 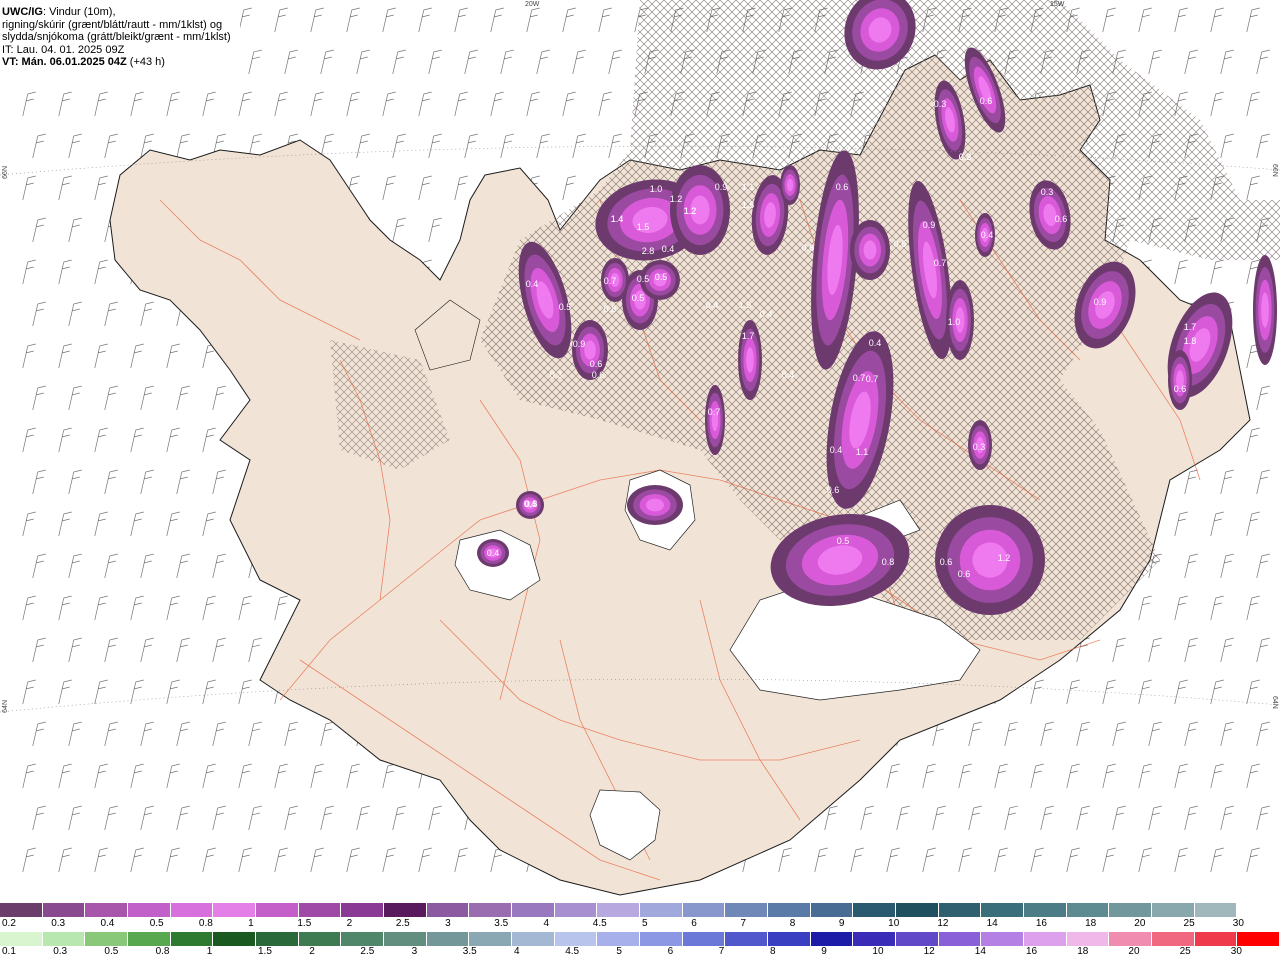 I want to click on colorbar-label: 20, so click(x=1140, y=923).